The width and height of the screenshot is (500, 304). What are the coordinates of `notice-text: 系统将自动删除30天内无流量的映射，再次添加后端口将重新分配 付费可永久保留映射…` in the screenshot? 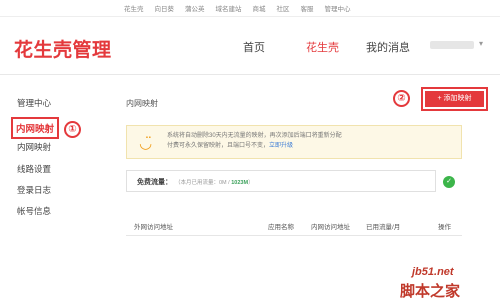 It's located at (312, 141).